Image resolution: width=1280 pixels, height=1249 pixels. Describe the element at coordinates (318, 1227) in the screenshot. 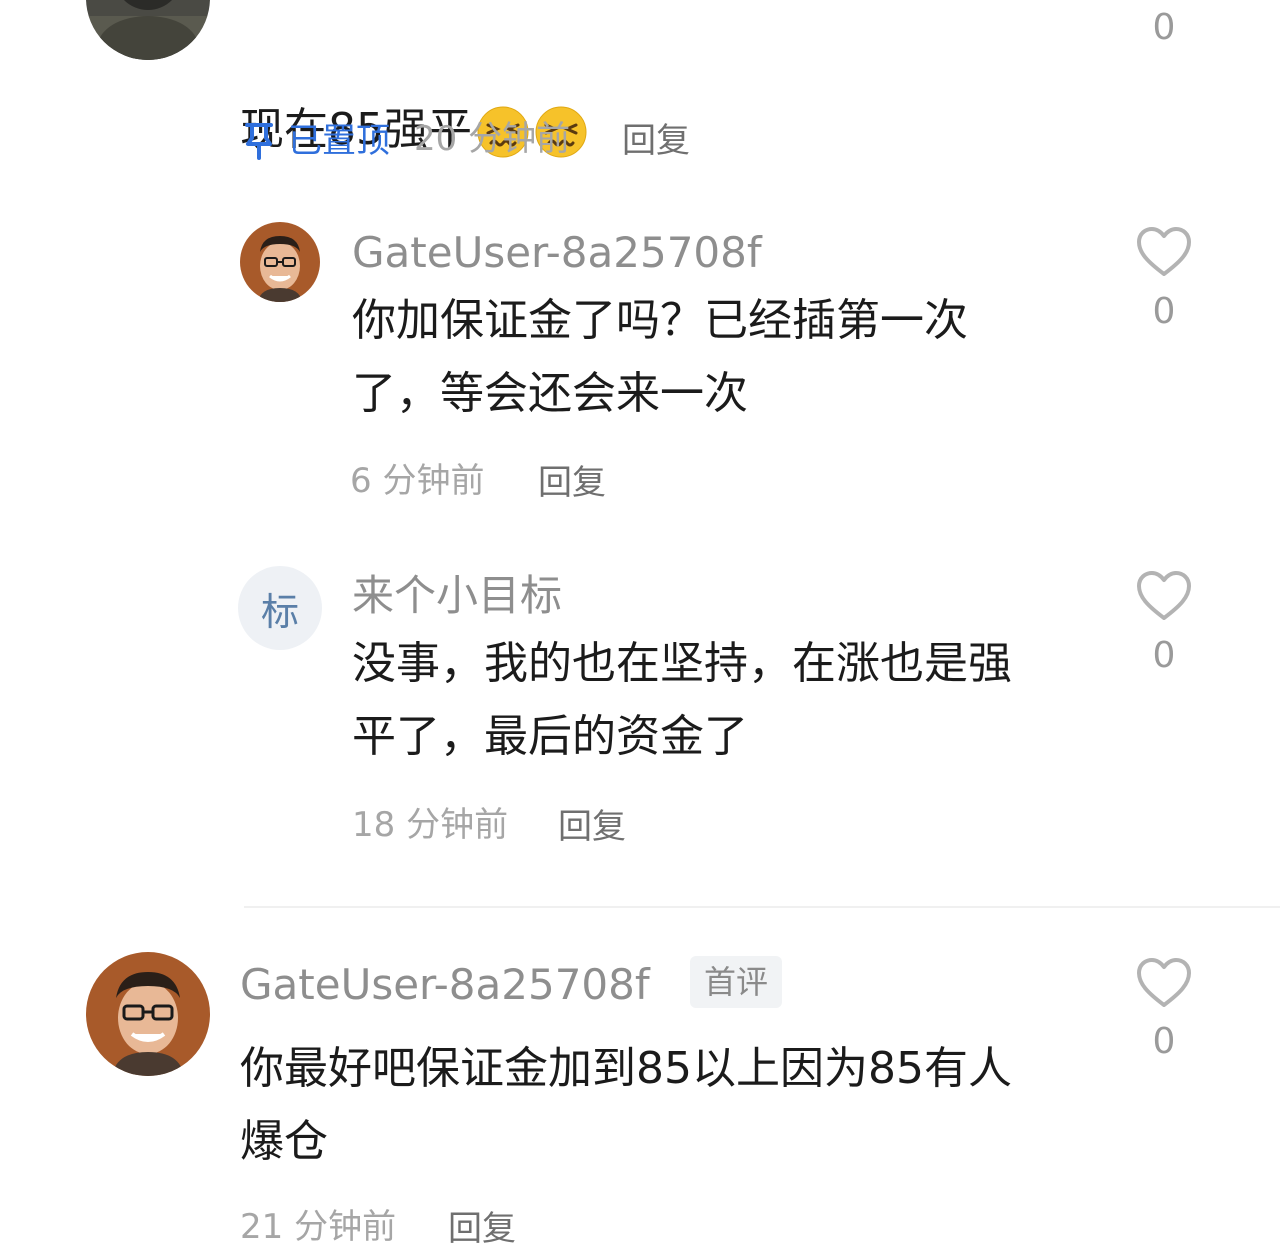

I see `second-comment-time: 21 分钟前` at that location.